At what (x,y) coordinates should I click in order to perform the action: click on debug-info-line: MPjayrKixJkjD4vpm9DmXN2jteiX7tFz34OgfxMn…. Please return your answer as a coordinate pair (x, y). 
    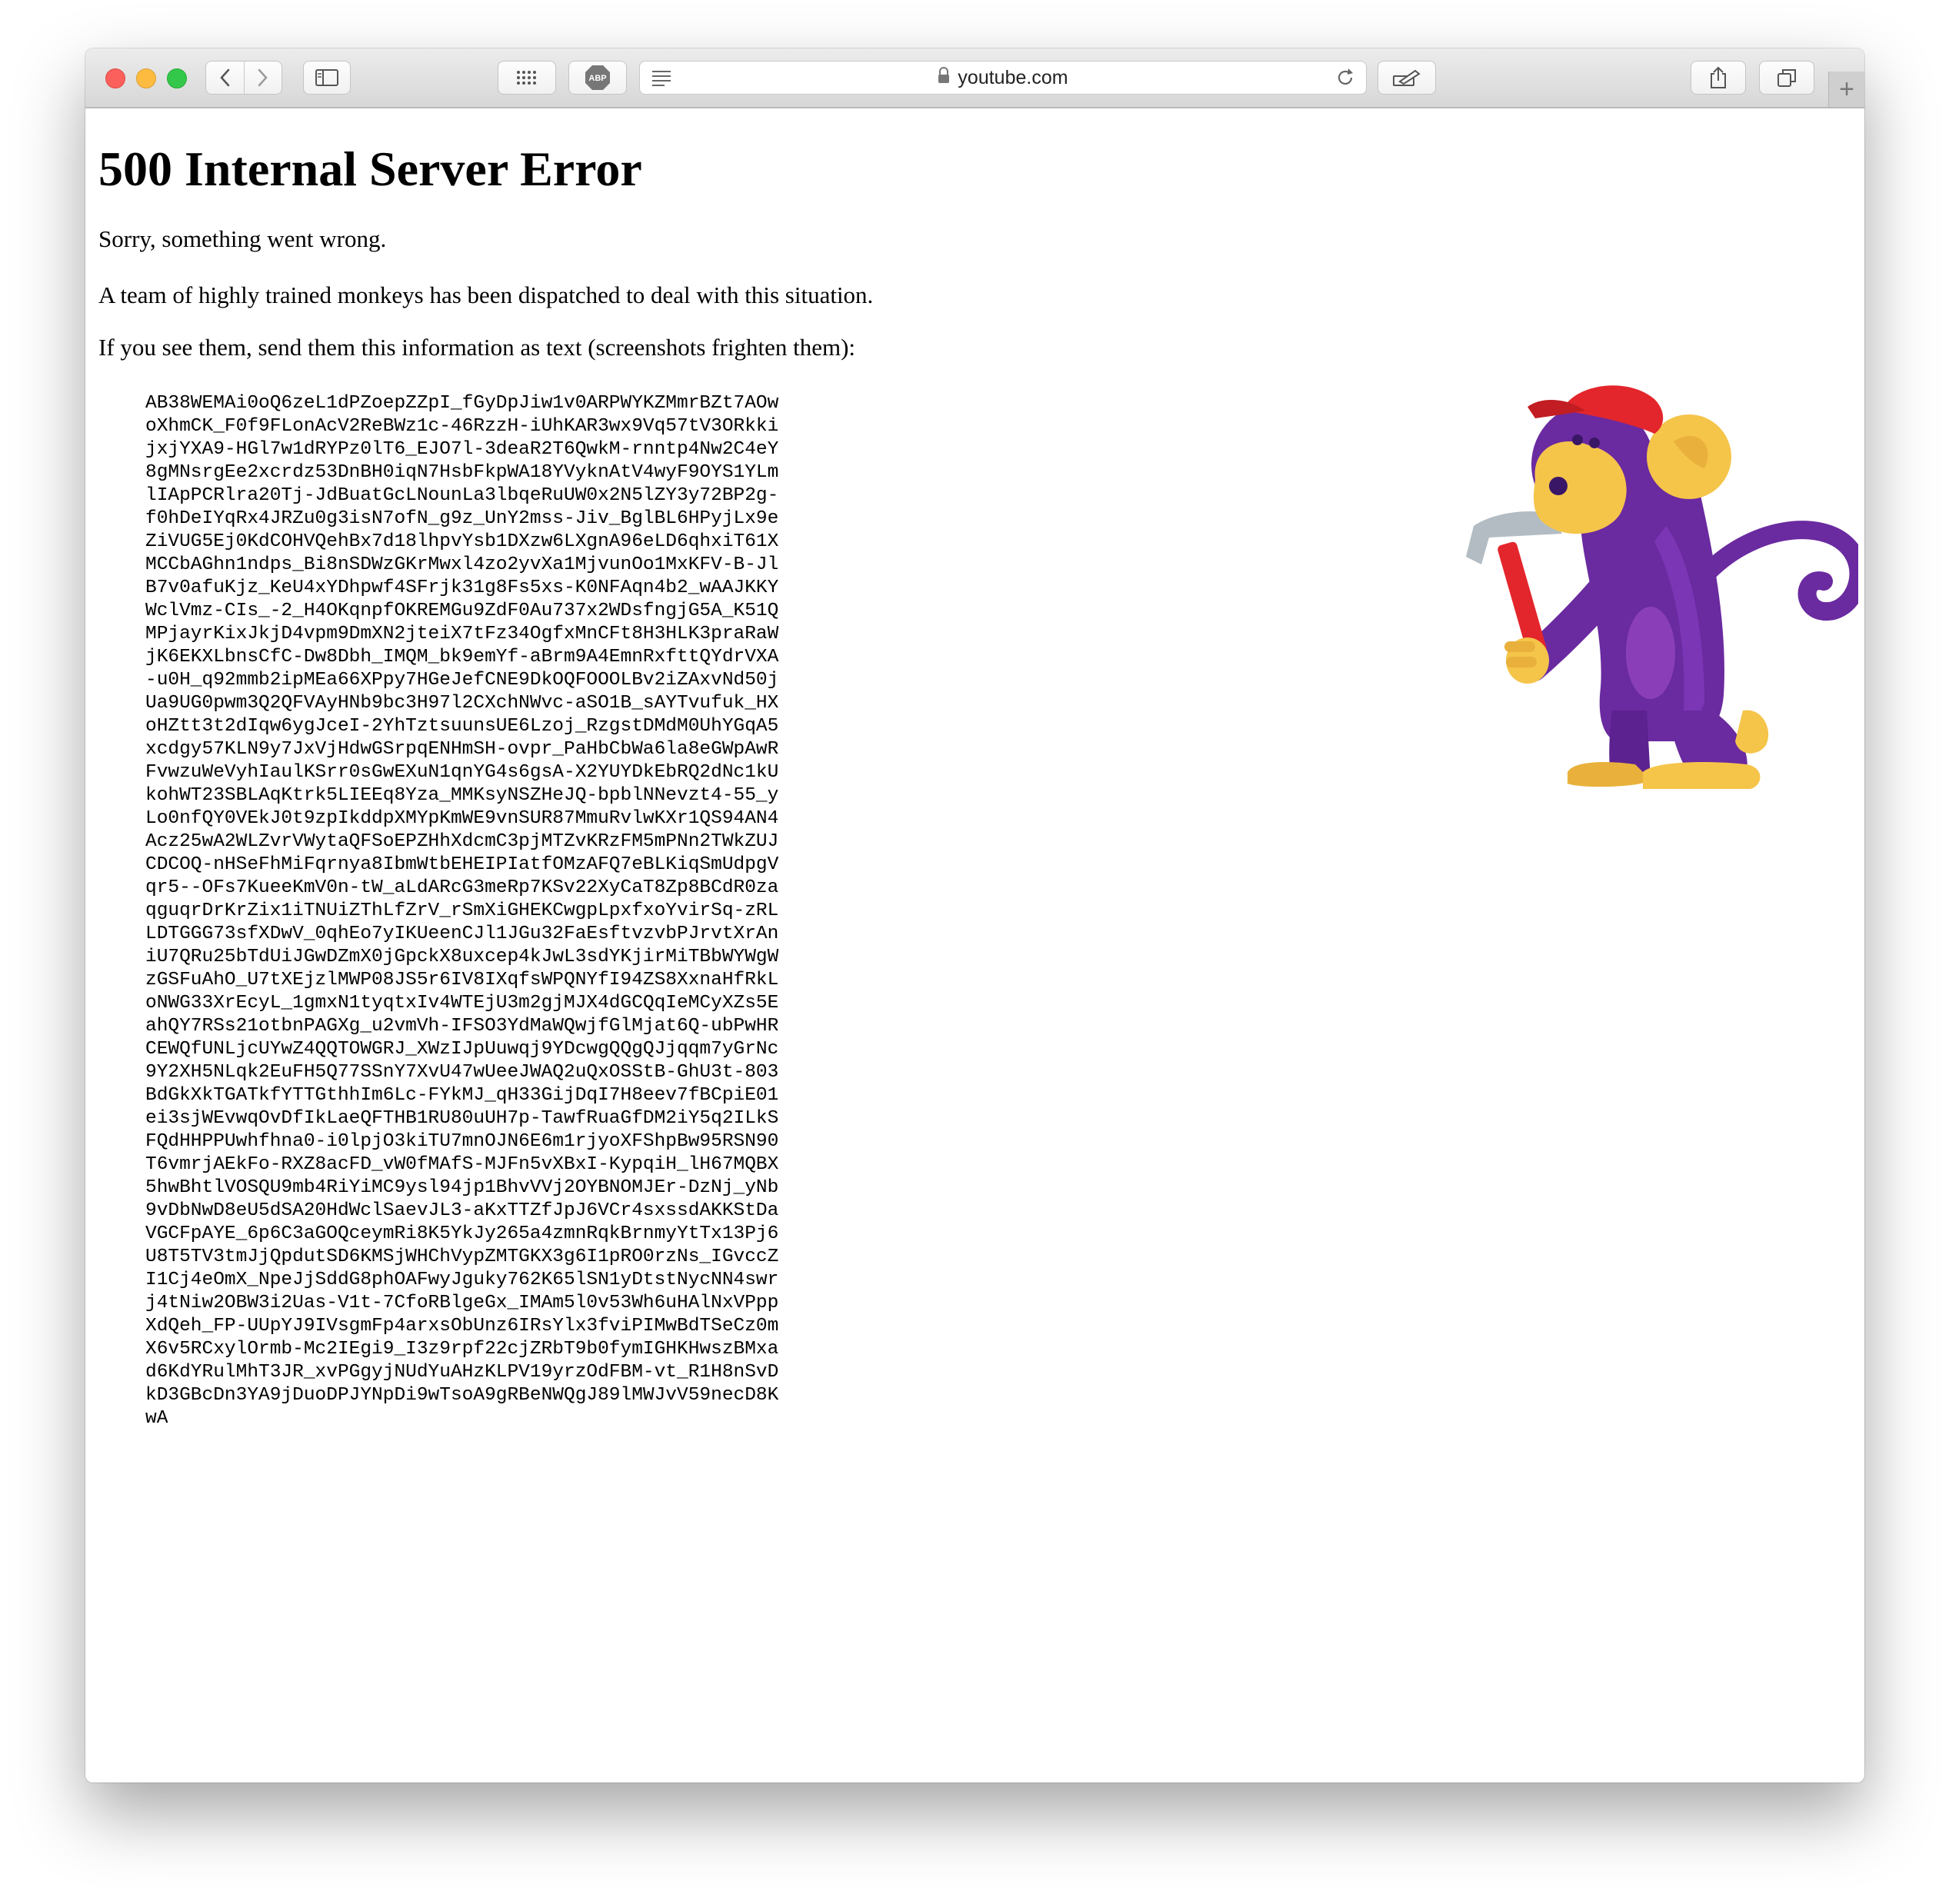
    Looking at the image, I should click on (462, 634).